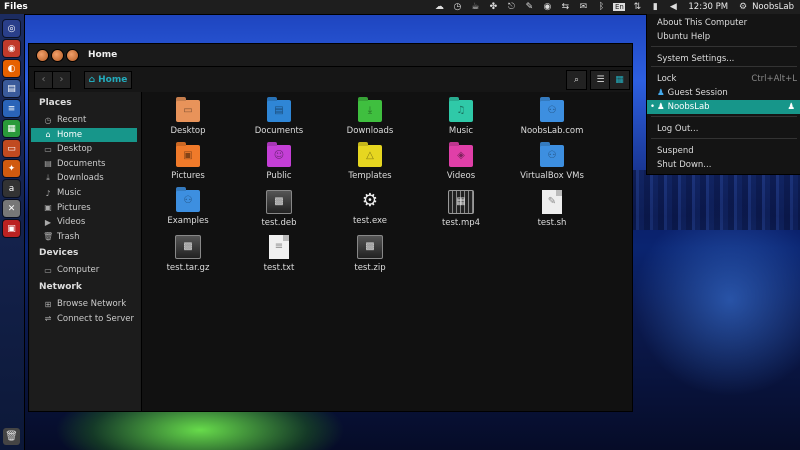 The image size is (800, 450). Describe the element at coordinates (529, 7) in the screenshot. I see `pen-icon: ✎` at that location.